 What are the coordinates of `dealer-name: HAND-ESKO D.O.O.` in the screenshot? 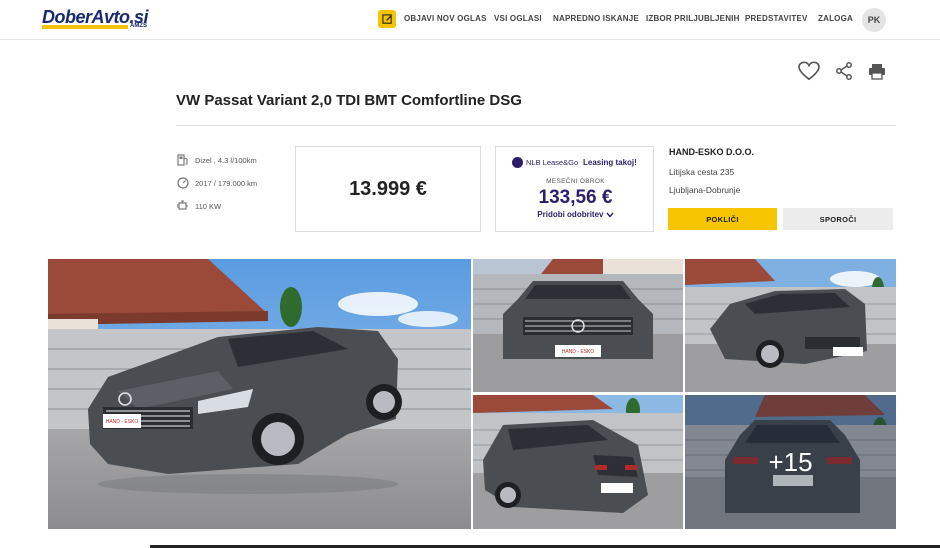 It's located at (711, 152).